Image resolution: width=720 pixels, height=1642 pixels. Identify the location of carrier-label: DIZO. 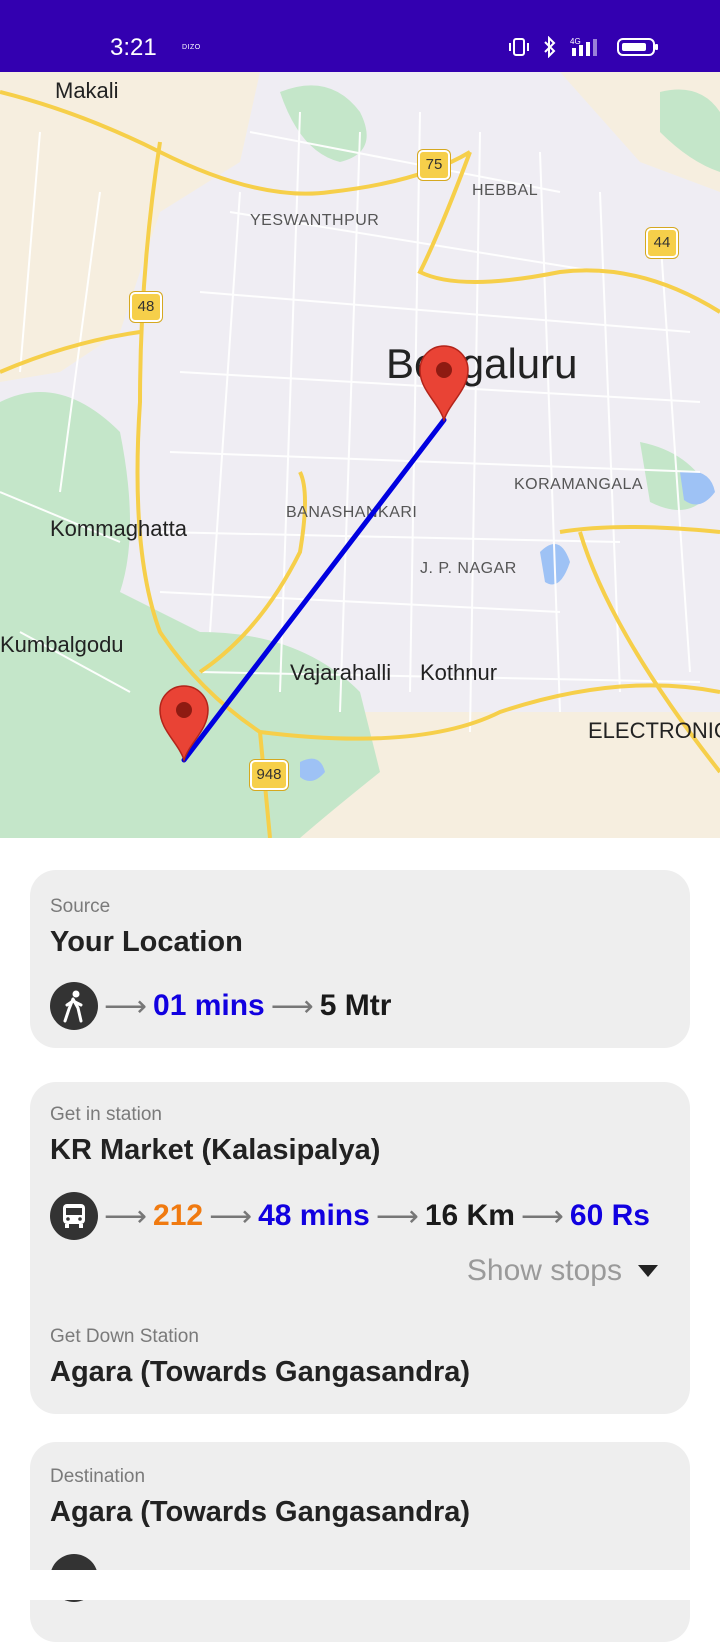
(191, 47).